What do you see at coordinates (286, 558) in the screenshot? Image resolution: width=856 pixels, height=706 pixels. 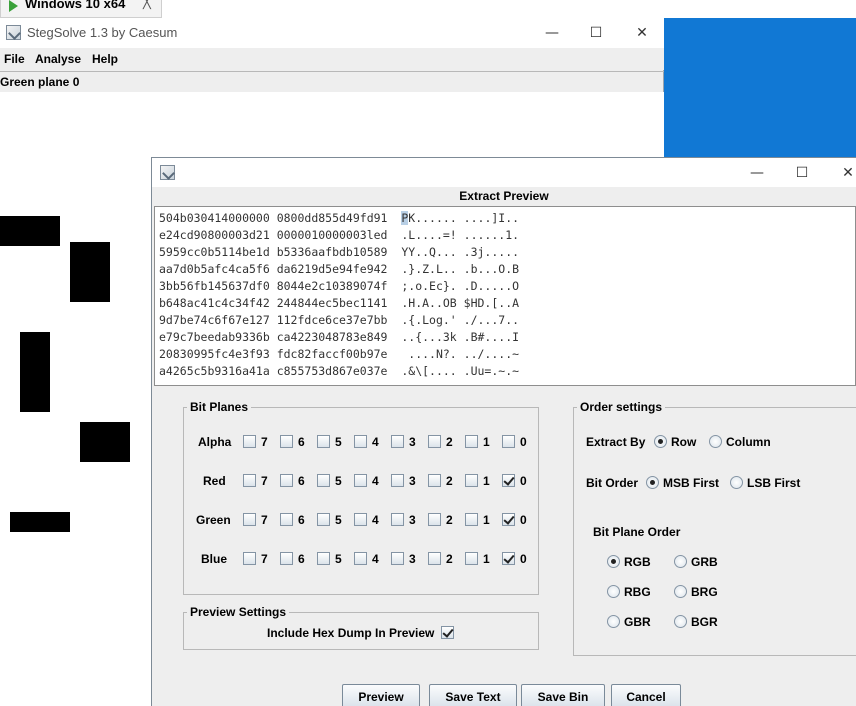 I see `blue-bit-6-checkbox` at bounding box center [286, 558].